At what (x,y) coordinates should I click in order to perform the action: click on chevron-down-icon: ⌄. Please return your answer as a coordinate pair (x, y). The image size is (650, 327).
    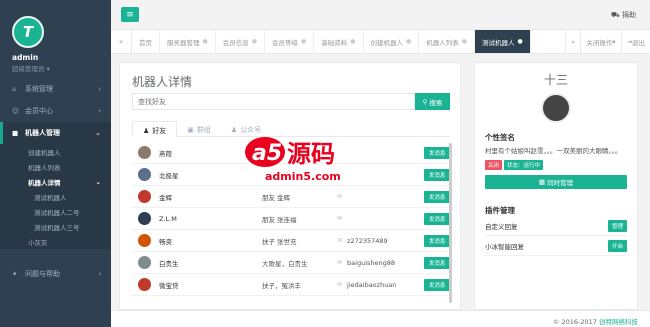
    Looking at the image, I should click on (98, 133).